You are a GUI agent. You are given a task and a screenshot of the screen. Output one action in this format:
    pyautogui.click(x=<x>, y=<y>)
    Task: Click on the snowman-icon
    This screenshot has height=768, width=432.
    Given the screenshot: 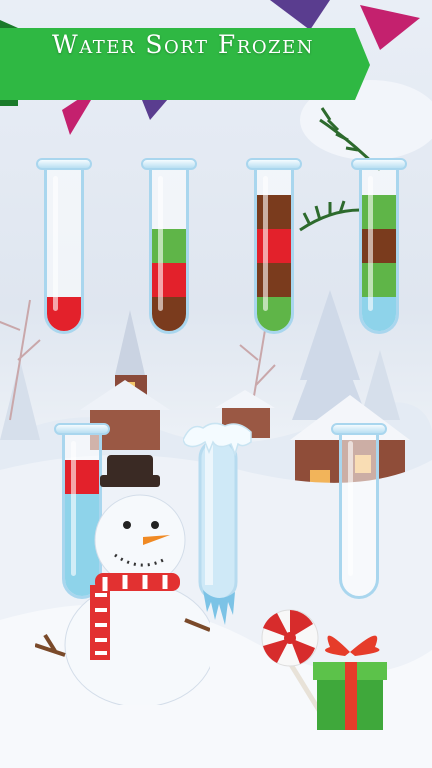 What is the action you would take?
    pyautogui.click(x=122, y=580)
    